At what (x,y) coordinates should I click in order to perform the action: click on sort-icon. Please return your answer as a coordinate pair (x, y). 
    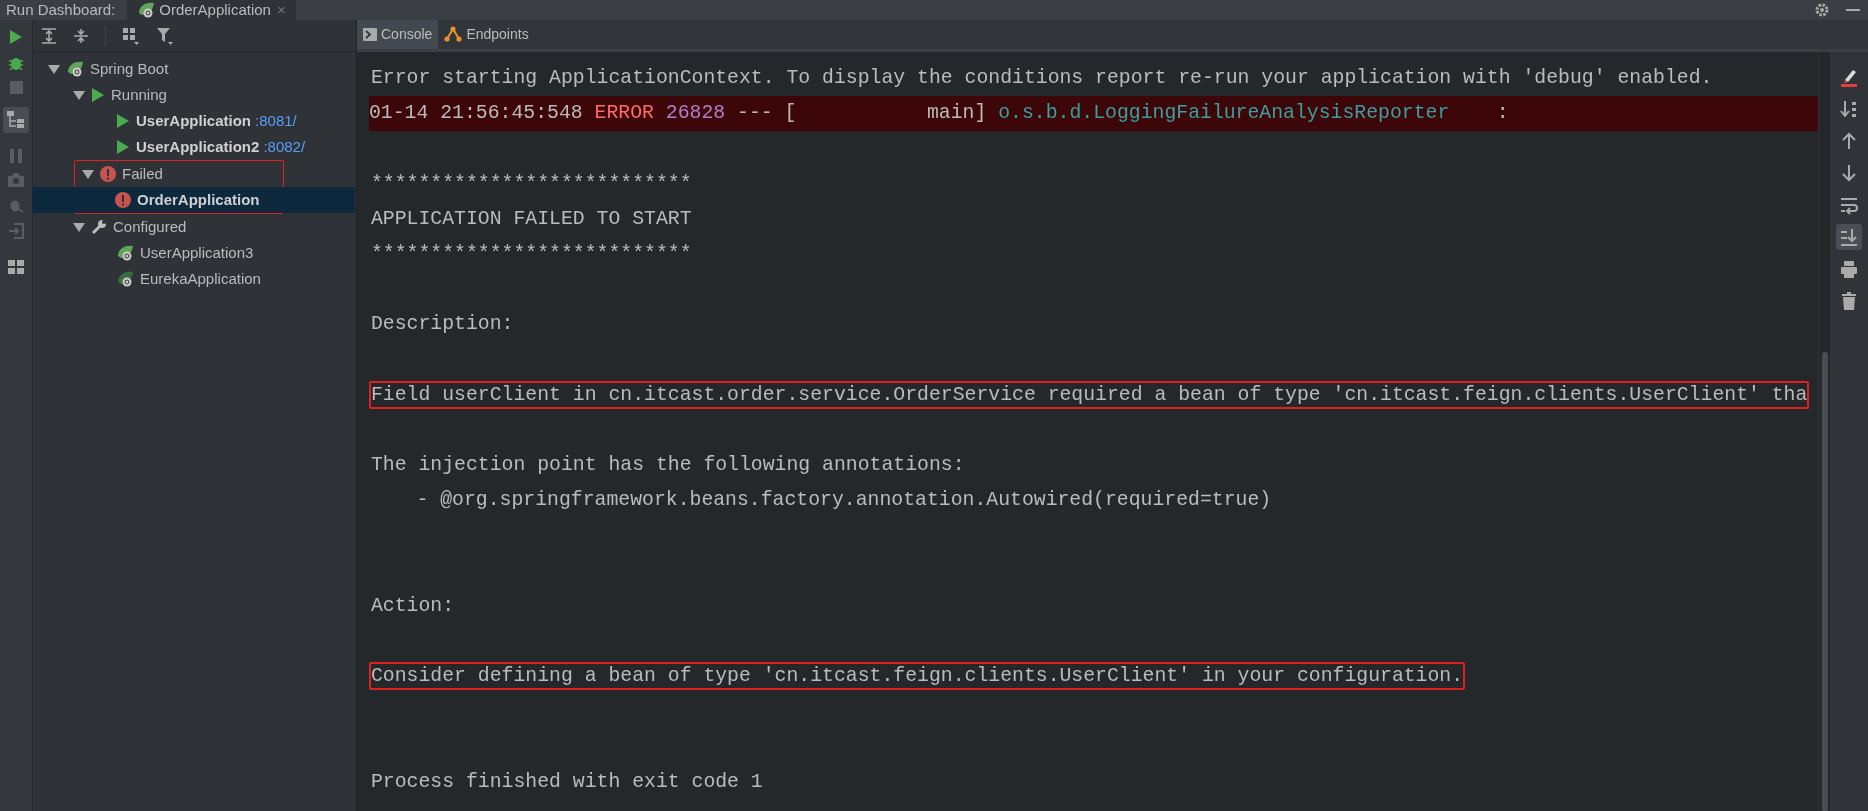
    Looking at the image, I should click on (1849, 108).